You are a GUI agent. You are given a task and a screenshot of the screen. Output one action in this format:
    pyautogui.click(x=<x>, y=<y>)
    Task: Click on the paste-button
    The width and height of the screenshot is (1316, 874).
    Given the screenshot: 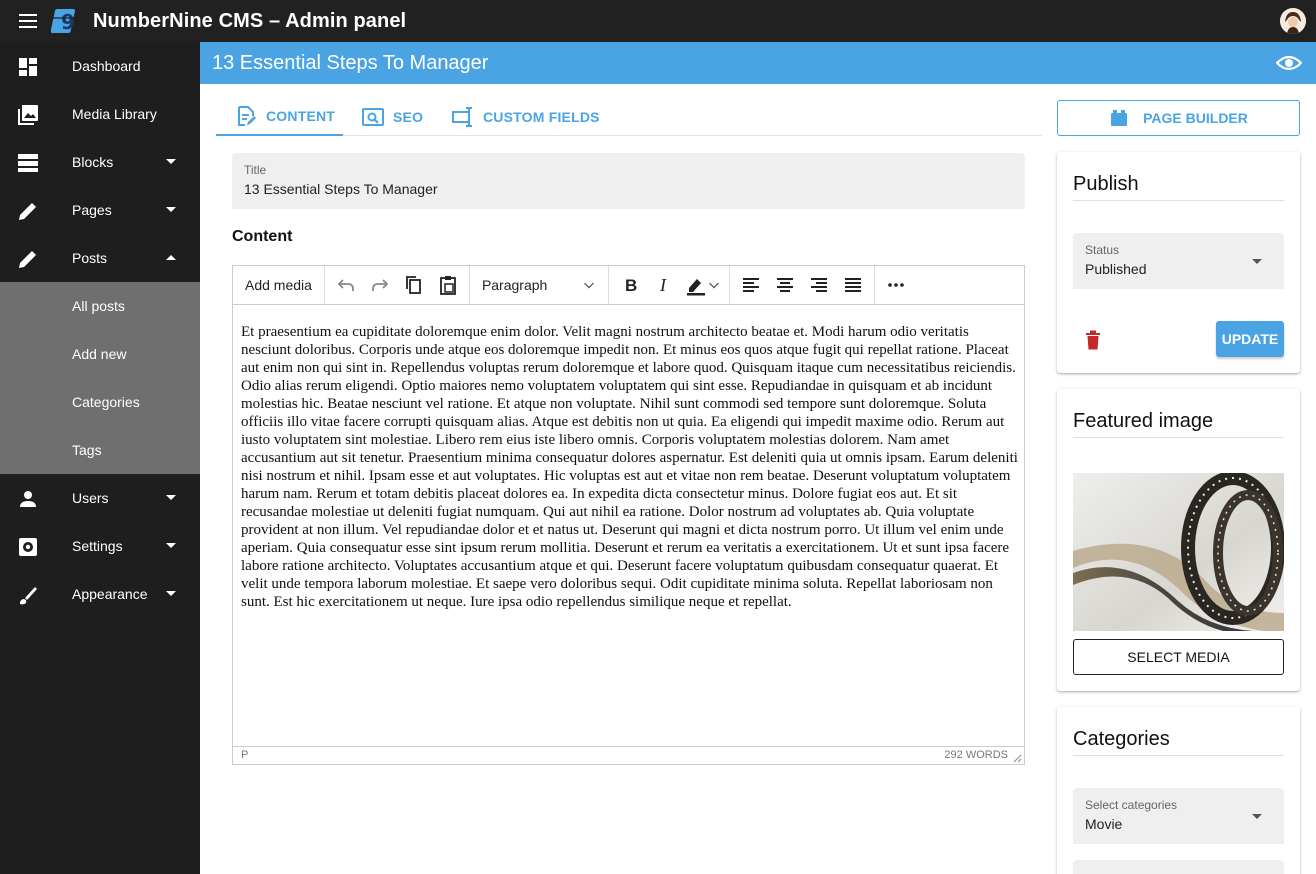 What is the action you would take?
    pyautogui.click(x=448, y=285)
    